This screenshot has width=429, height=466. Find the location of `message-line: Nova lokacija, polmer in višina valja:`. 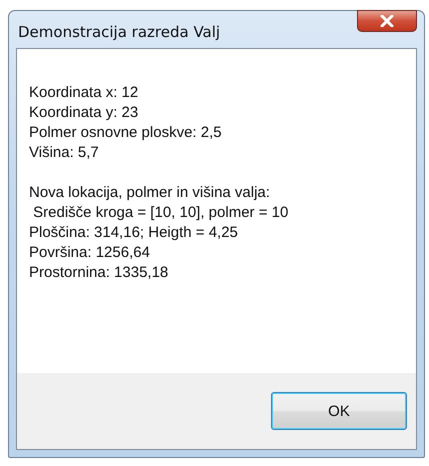

message-line: Nova lokacija, polmer in višina valja: is located at coordinates (150, 193).